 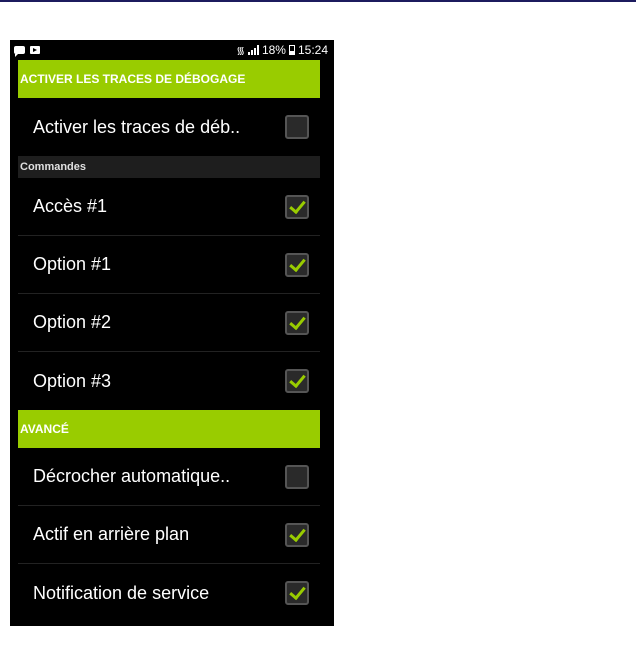 I want to click on pref-label: Actif en arrière plan, so click(x=111, y=534).